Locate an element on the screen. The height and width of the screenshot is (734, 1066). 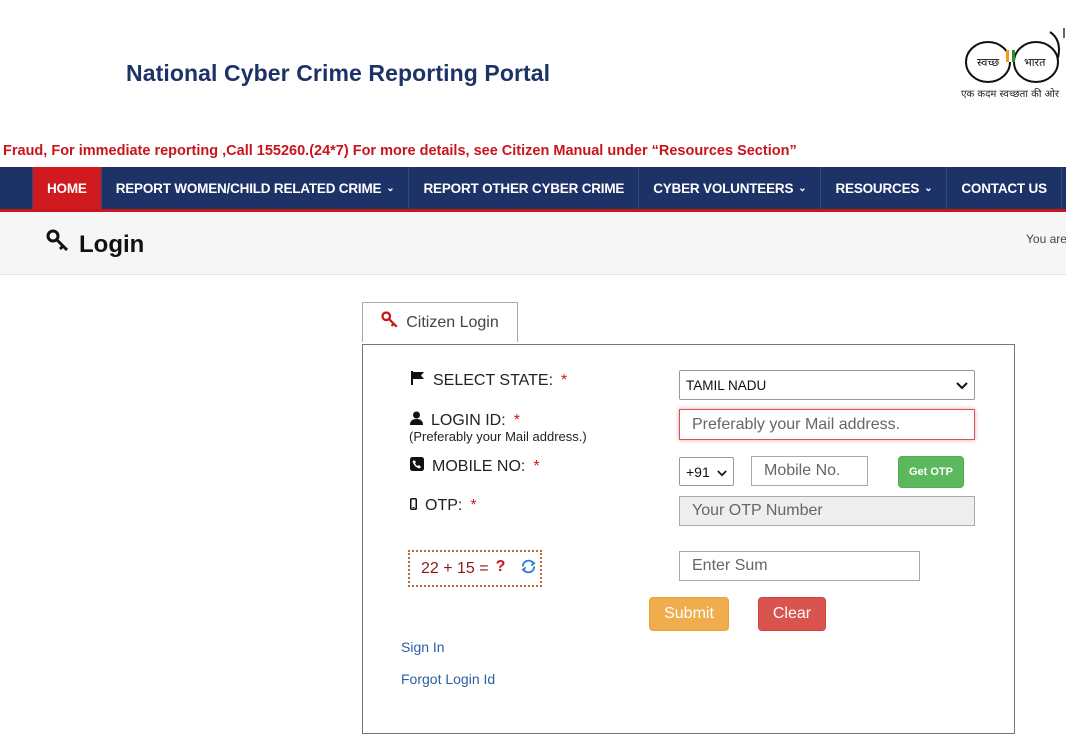
nav-cyber-volunteers-label: CYBER VOLUNTEERS is located at coordinates (723, 188).